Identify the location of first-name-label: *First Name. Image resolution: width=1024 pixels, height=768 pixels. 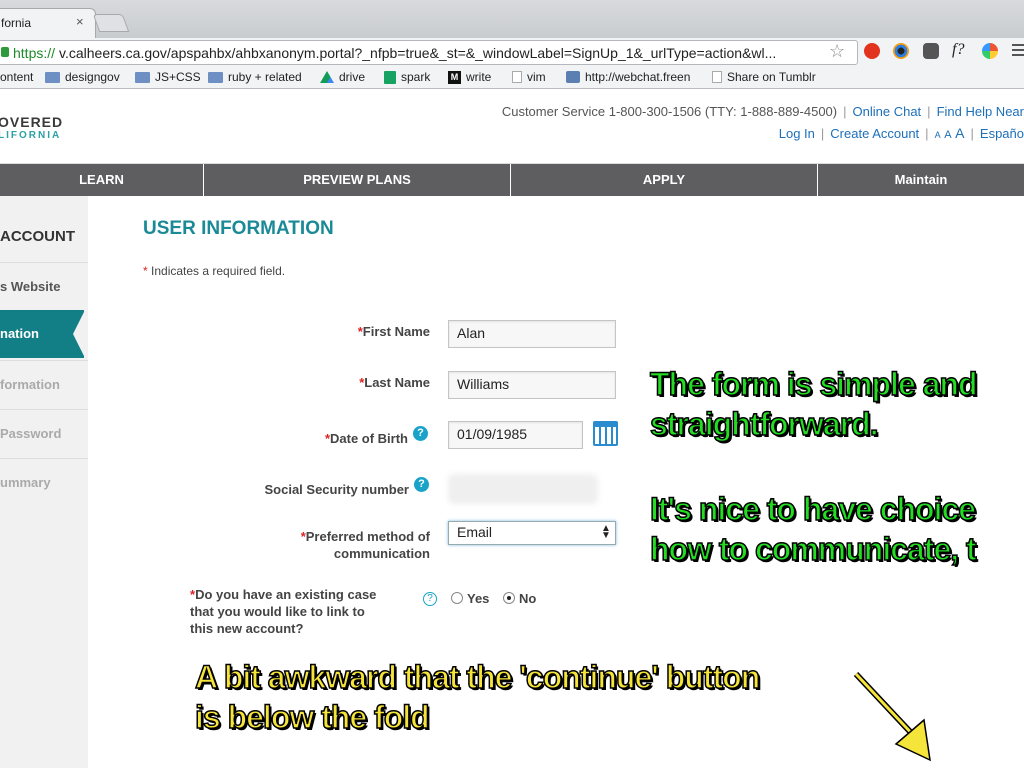
(394, 331).